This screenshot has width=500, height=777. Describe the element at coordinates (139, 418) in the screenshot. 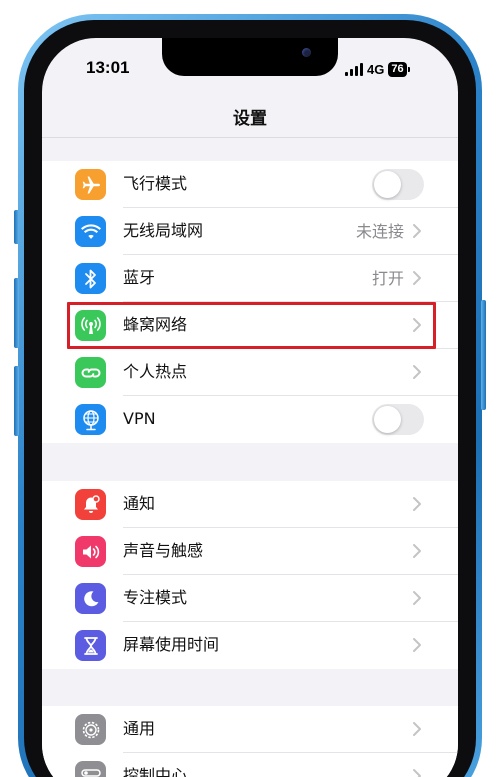

I see `settings-row-label: VPN` at that location.